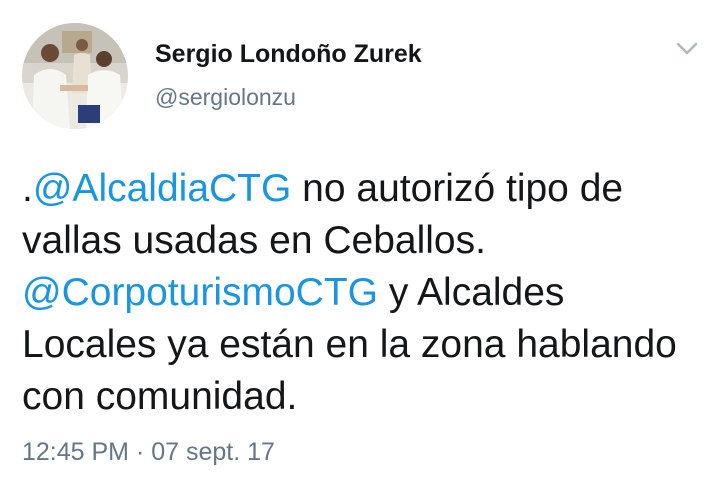 The width and height of the screenshot is (709, 496). Describe the element at coordinates (288, 54) in the screenshot. I see `author-name: Sergio Londoño Zurek` at that location.